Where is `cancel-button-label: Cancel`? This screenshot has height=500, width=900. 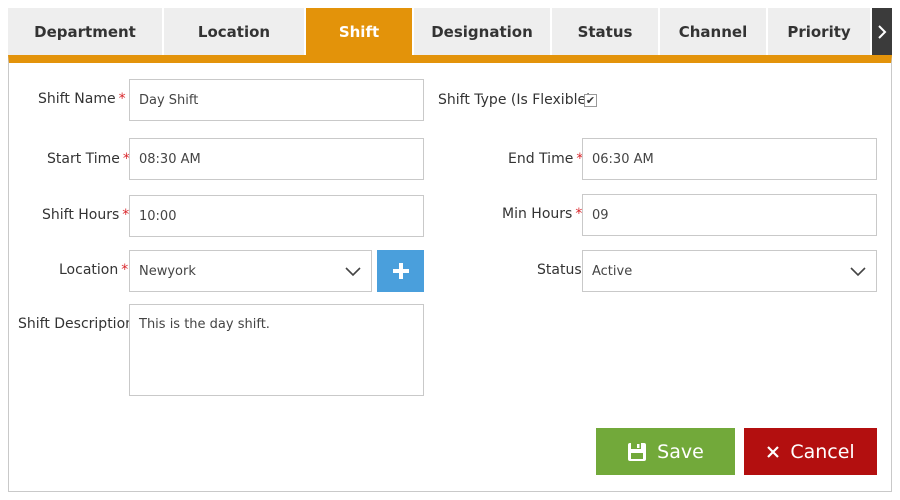 cancel-button-label: Cancel is located at coordinates (822, 451).